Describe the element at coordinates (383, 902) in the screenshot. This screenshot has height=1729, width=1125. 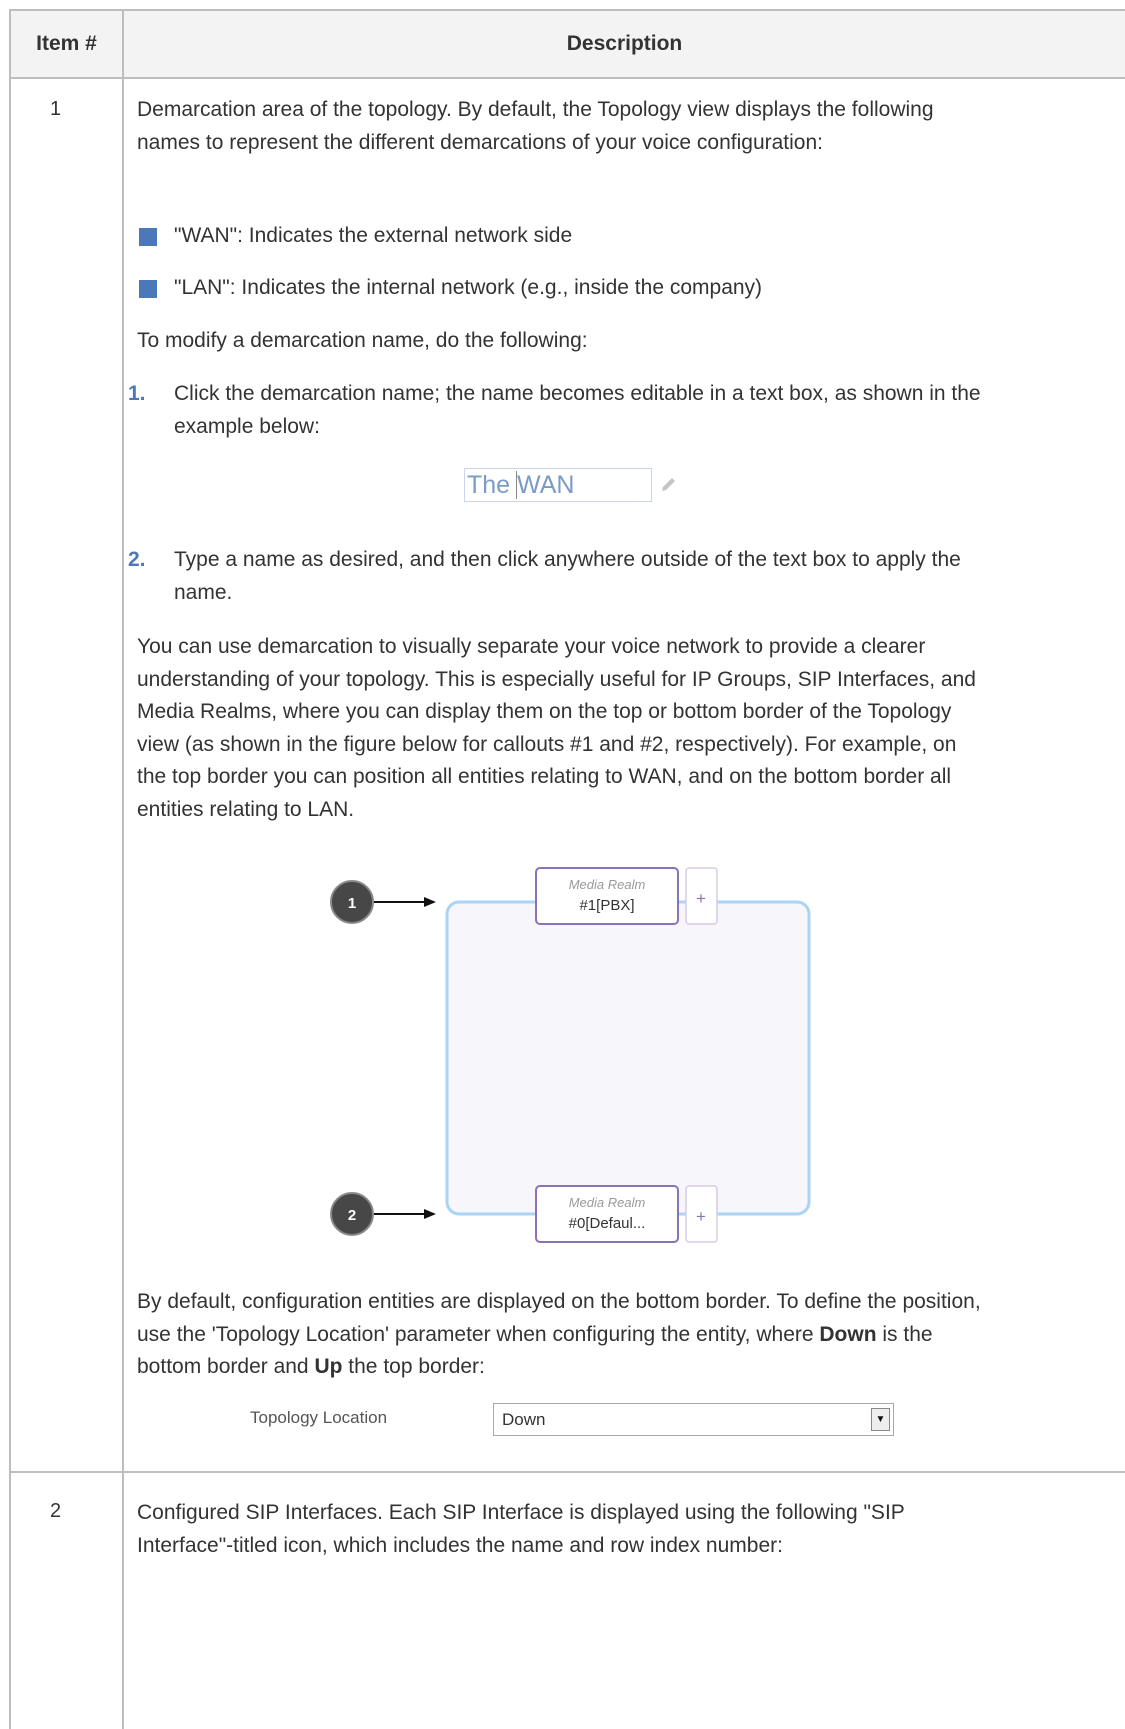
I see `callout-1: 1` at that location.